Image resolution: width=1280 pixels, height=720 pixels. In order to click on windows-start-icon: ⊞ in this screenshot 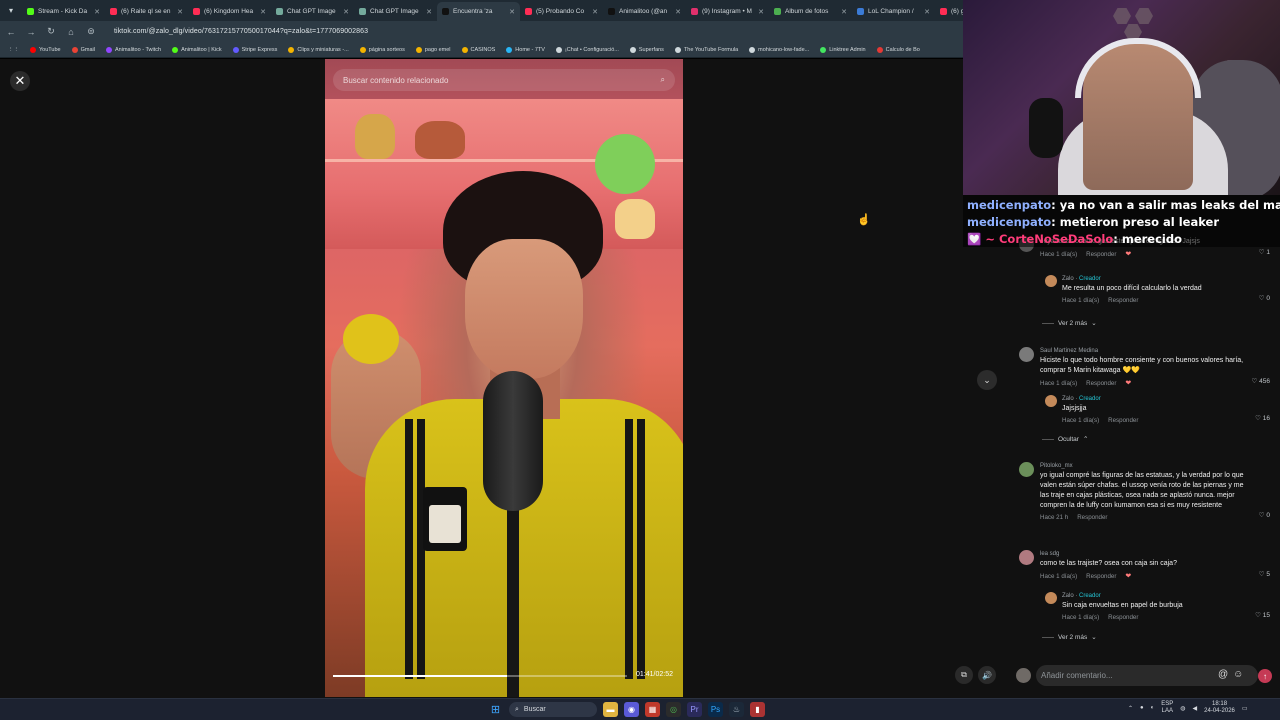, I will do `click(495, 709)`.